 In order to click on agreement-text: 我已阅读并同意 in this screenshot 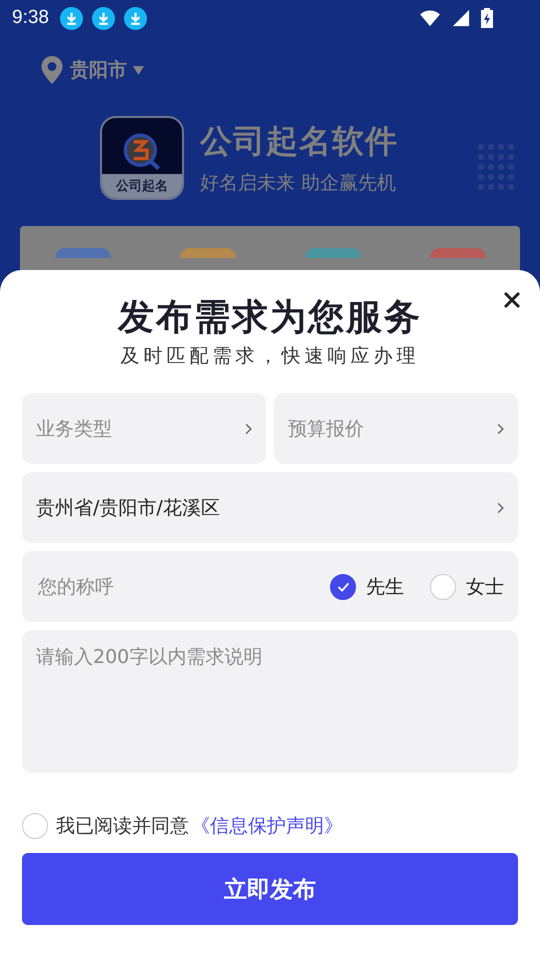, I will do `click(122, 827)`.